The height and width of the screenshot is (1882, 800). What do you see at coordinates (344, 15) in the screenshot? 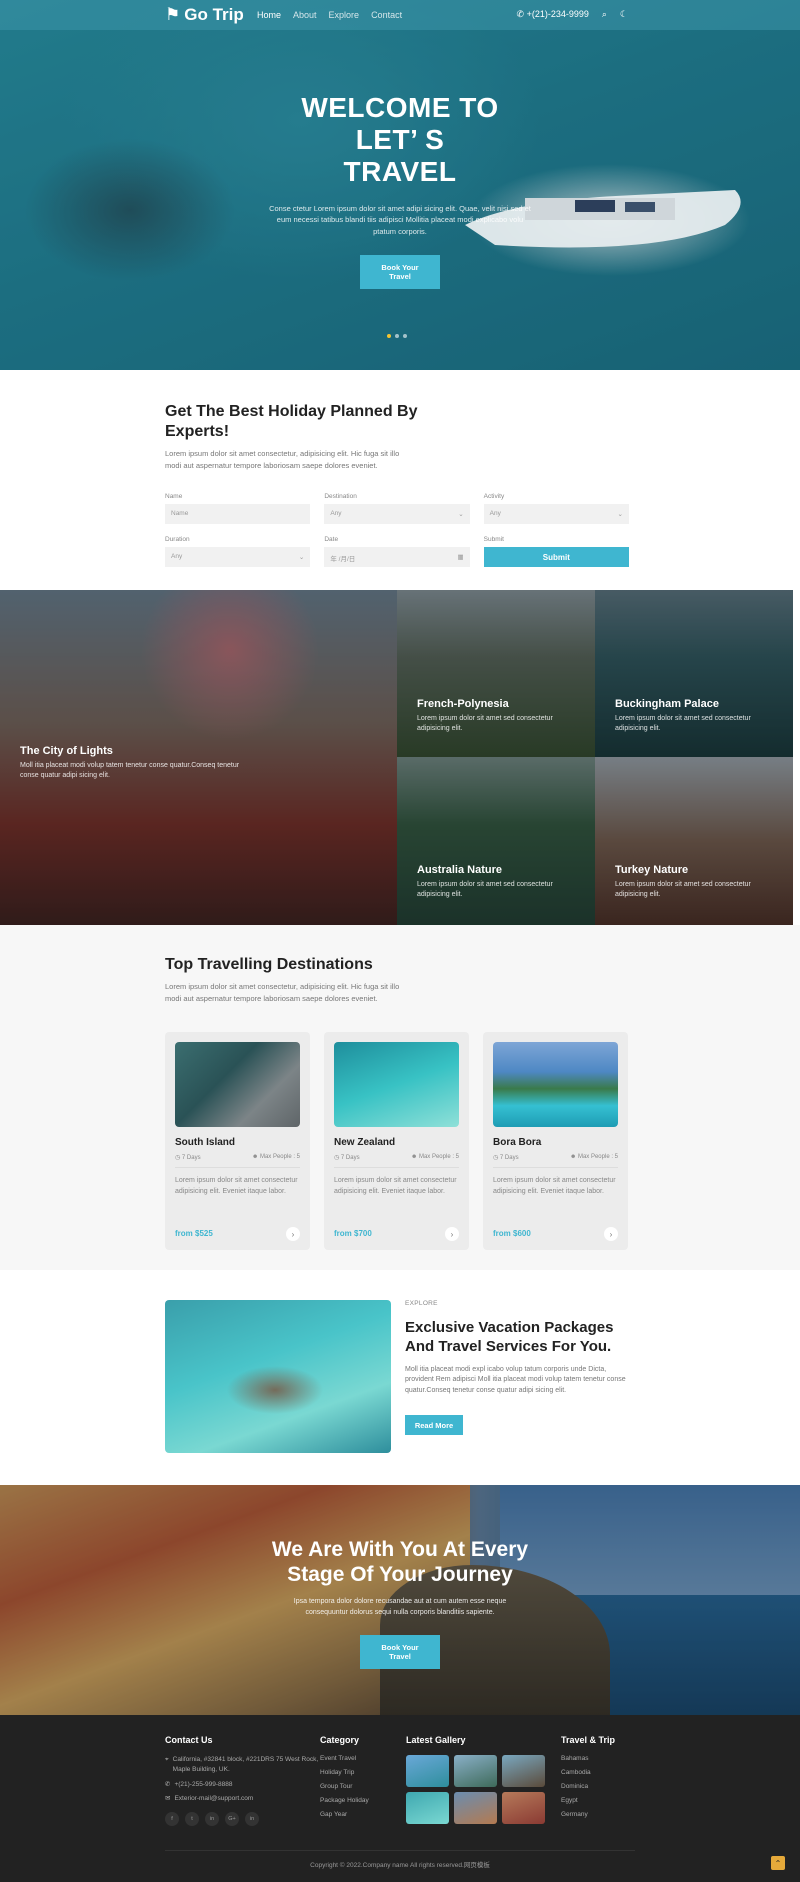
I see `nav-link-explore: Explore` at bounding box center [344, 15].